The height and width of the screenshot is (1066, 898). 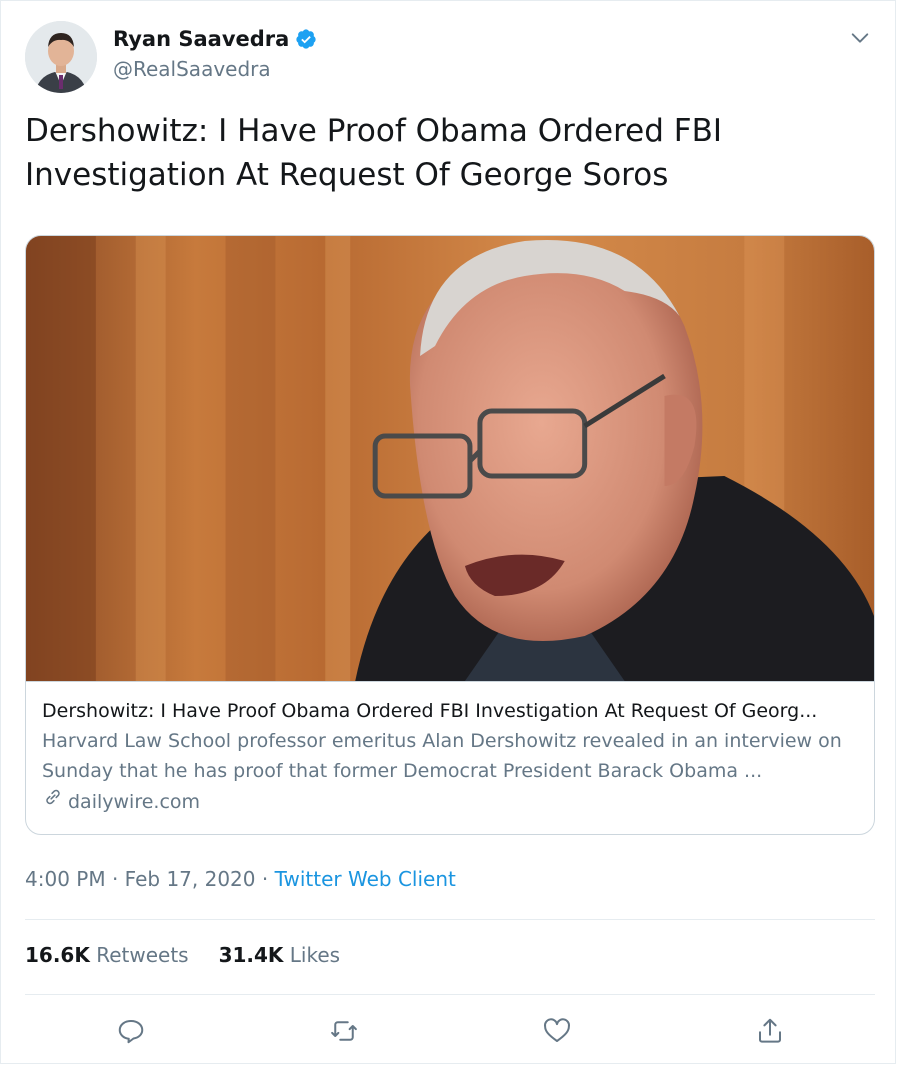 I want to click on author-name: Ryan Saavedra, so click(x=215, y=39).